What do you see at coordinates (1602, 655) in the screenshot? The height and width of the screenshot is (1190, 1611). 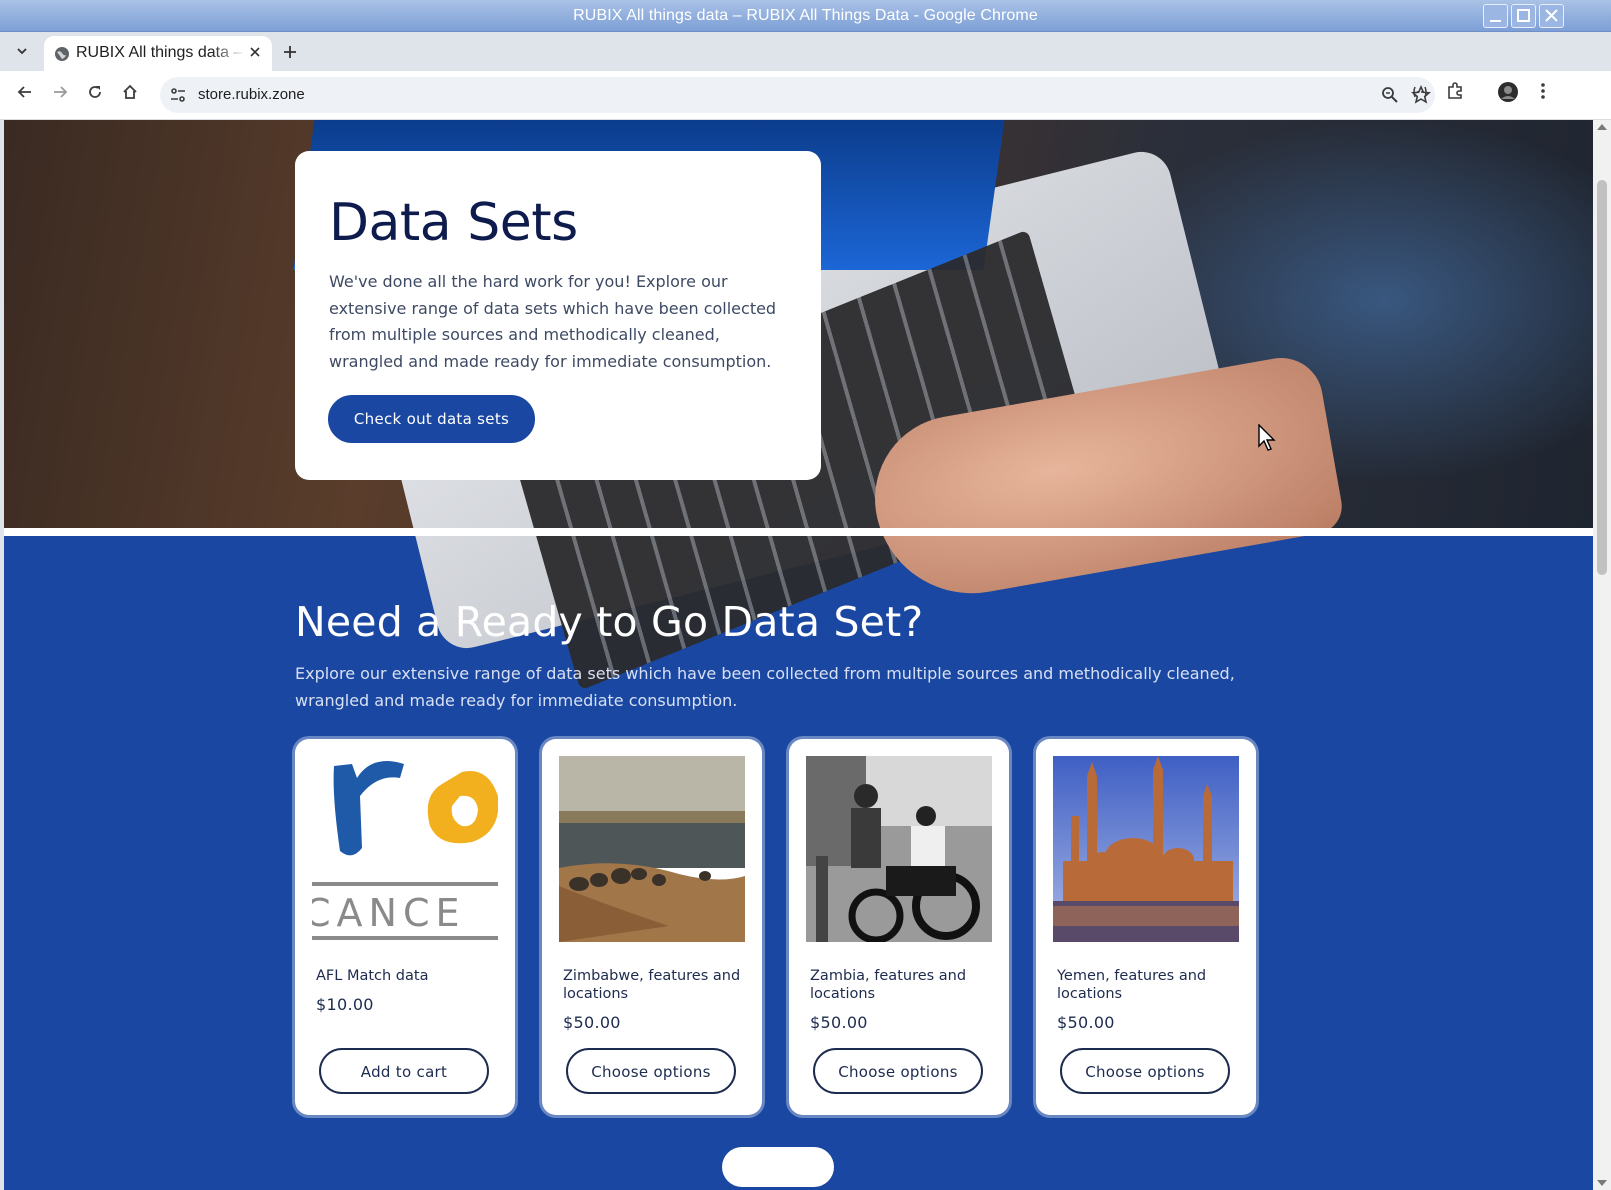 I see `page-scrollbar` at bounding box center [1602, 655].